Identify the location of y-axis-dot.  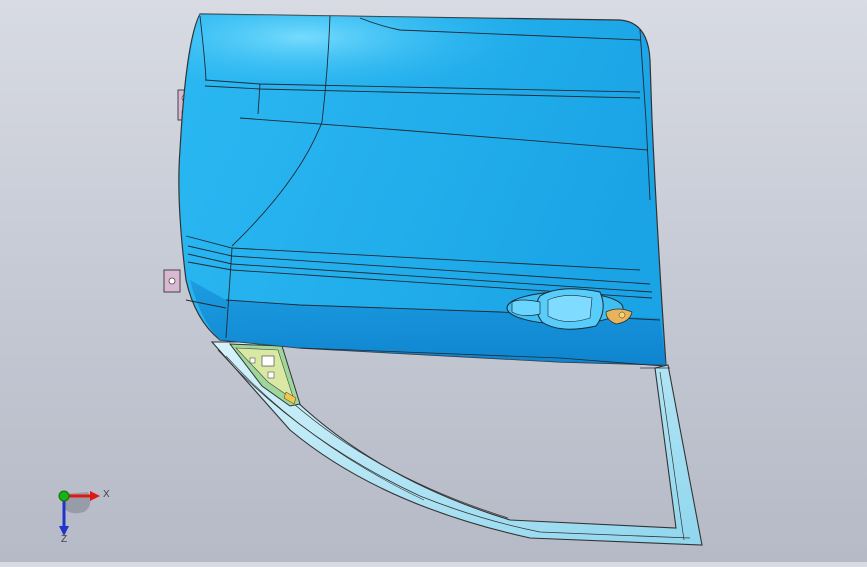
(64, 496).